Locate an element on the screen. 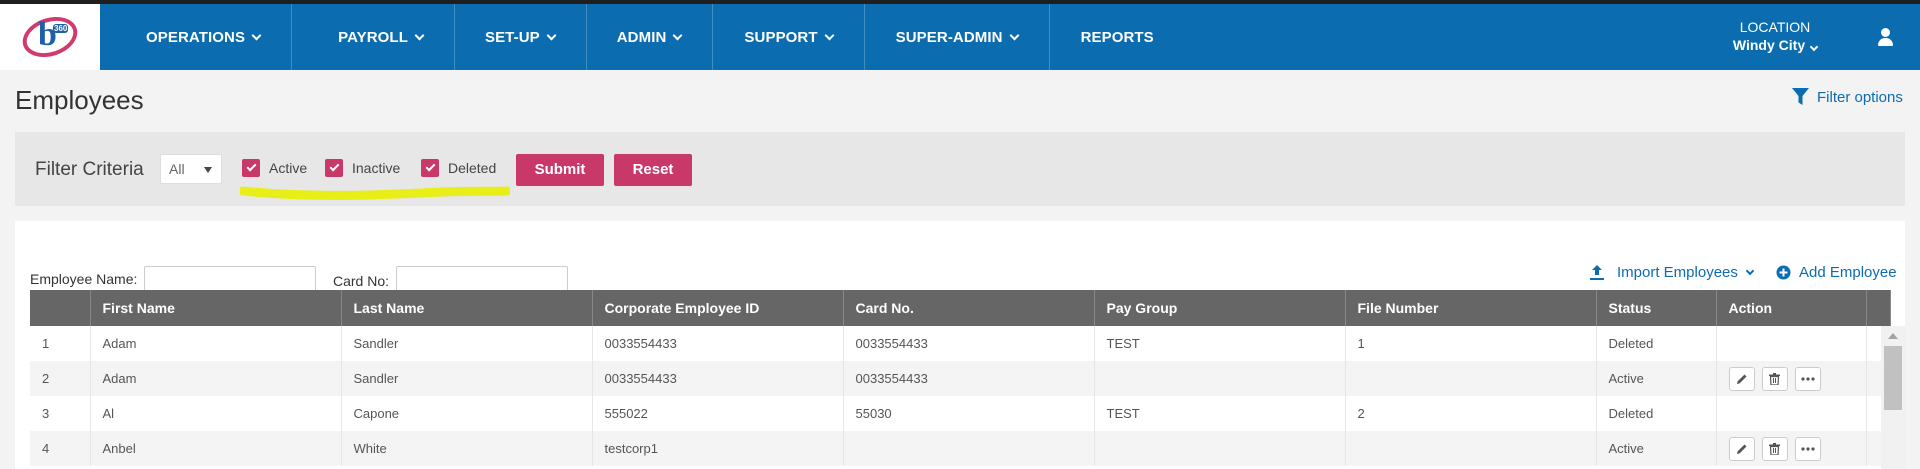 This screenshot has width=1920, height=469. add-employee-button: Add Employee is located at coordinates (1836, 272).